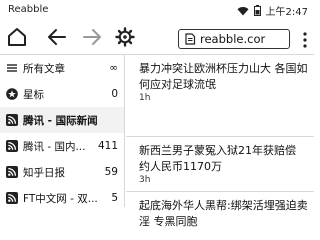  What do you see at coordinates (44, 68) in the screenshot?
I see `sidebar-item-label: 所有文章` at bounding box center [44, 68].